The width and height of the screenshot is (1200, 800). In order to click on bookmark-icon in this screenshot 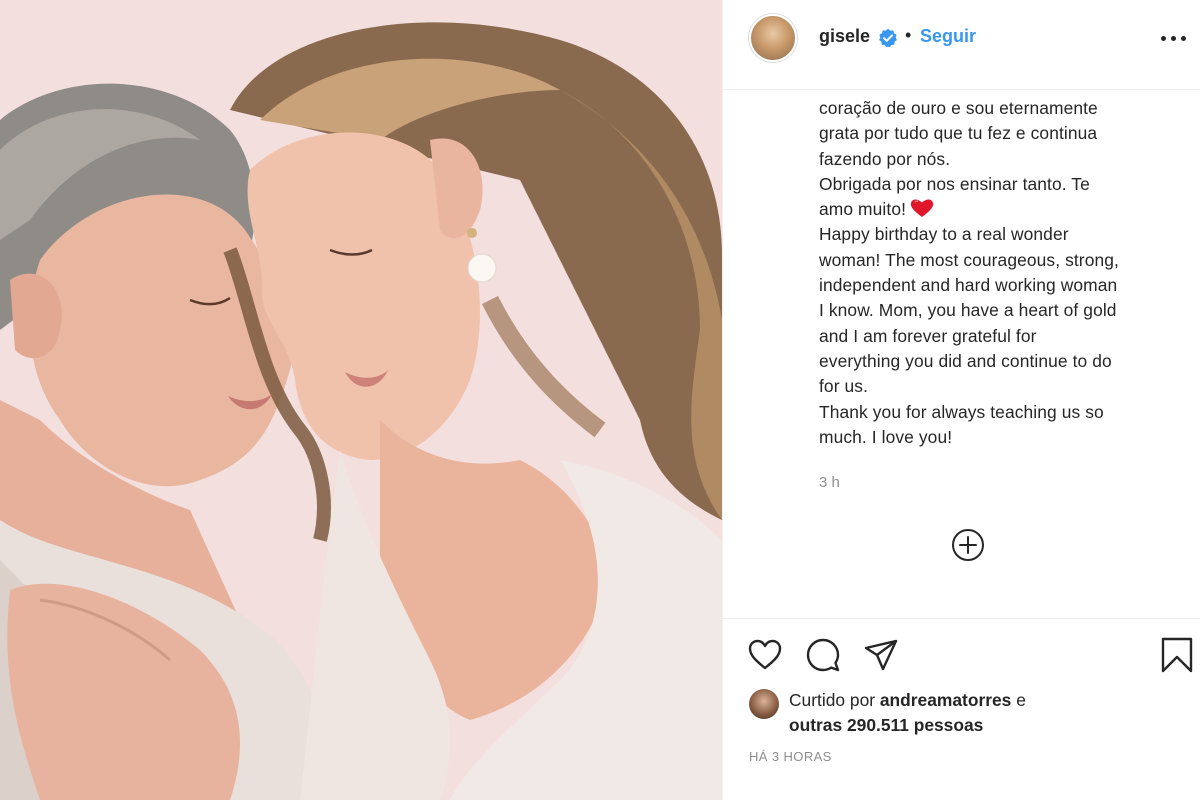, I will do `click(1177, 655)`.